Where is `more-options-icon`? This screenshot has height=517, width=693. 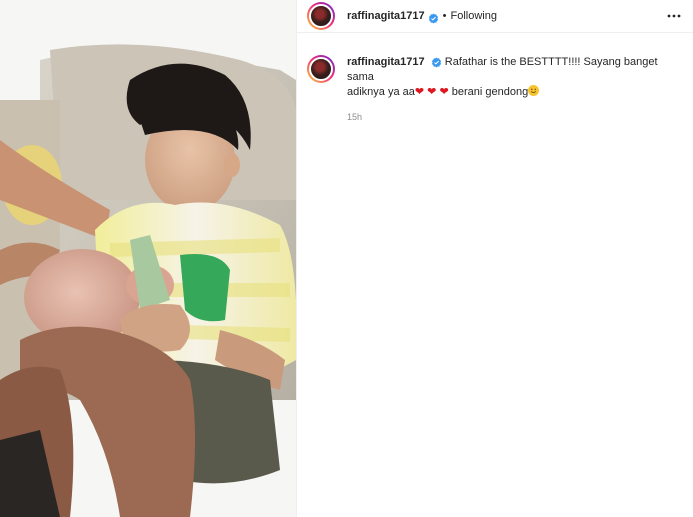 more-options-icon is located at coordinates (674, 16).